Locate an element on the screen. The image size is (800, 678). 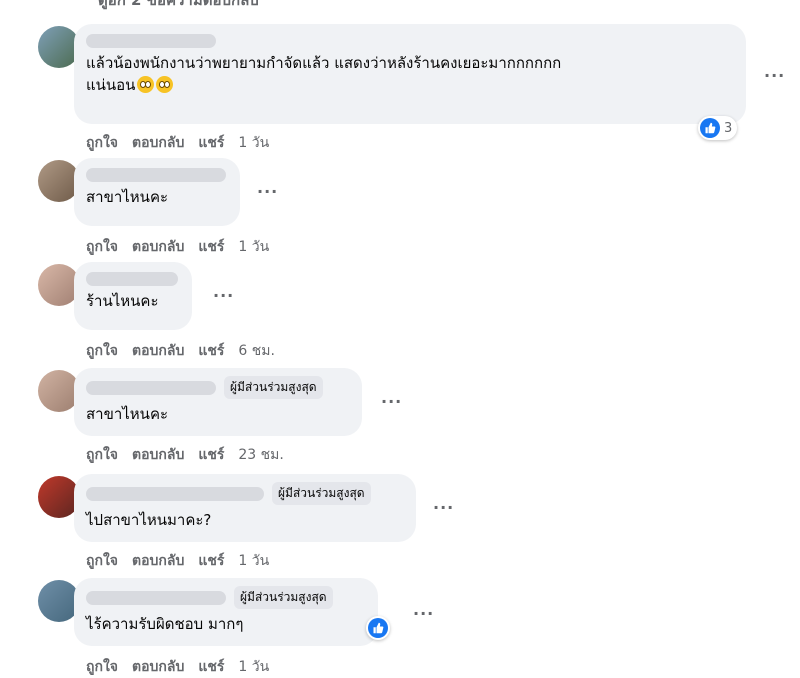
comment-bubble: ผู้มีส่วนร่วมสูงสุด สาขาไหนคะ is located at coordinates (218, 402).